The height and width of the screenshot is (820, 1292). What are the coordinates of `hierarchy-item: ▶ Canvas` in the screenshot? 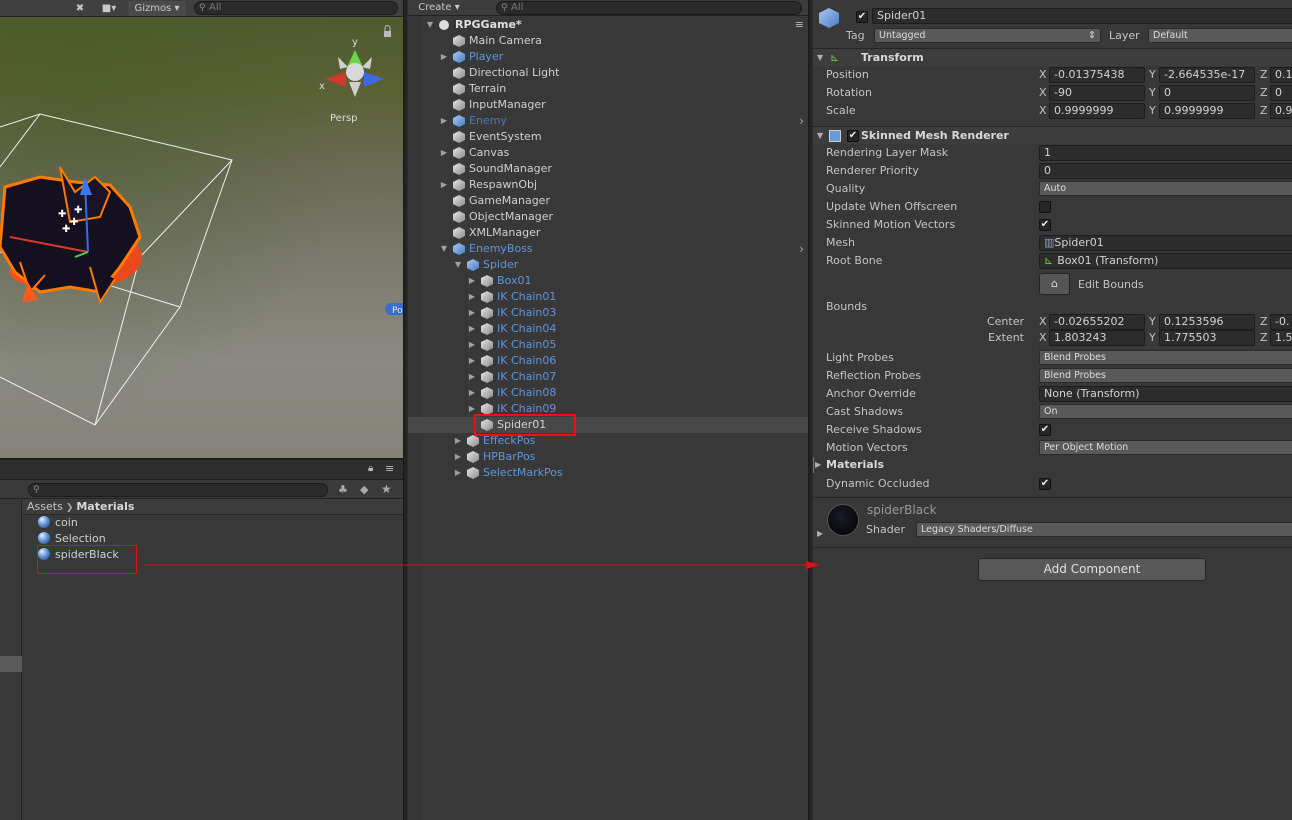 It's located at (608, 153).